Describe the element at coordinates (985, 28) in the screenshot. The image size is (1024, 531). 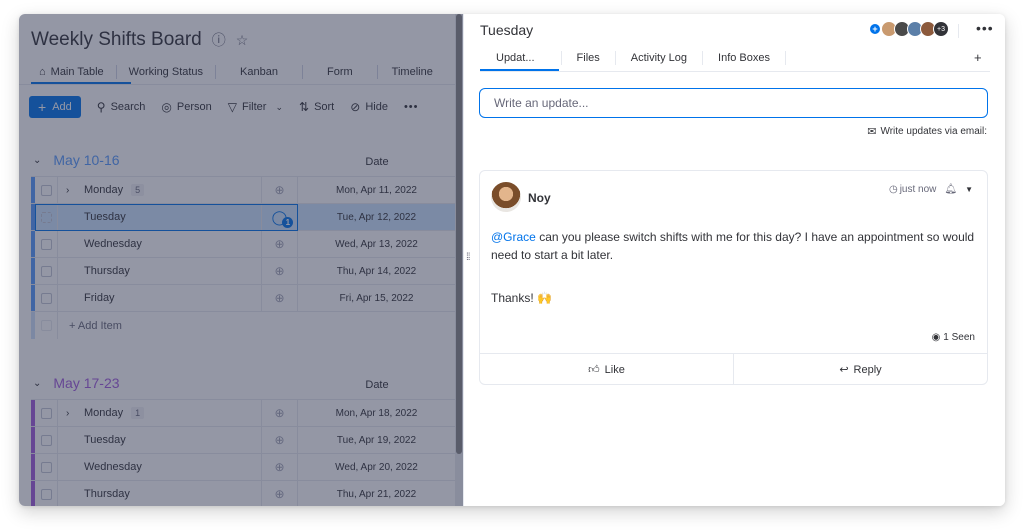
I see `panel-more-button: •••` at that location.